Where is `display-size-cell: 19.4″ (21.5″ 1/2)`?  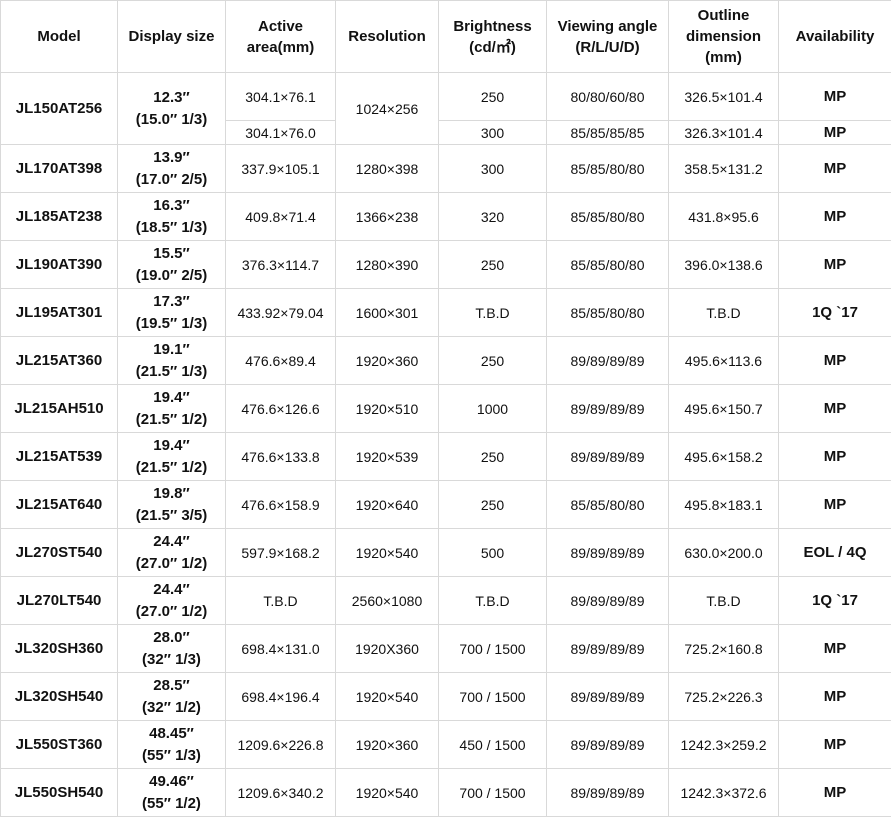
display-size-cell: 19.4″ (21.5″ 1/2) is located at coordinates (172, 409).